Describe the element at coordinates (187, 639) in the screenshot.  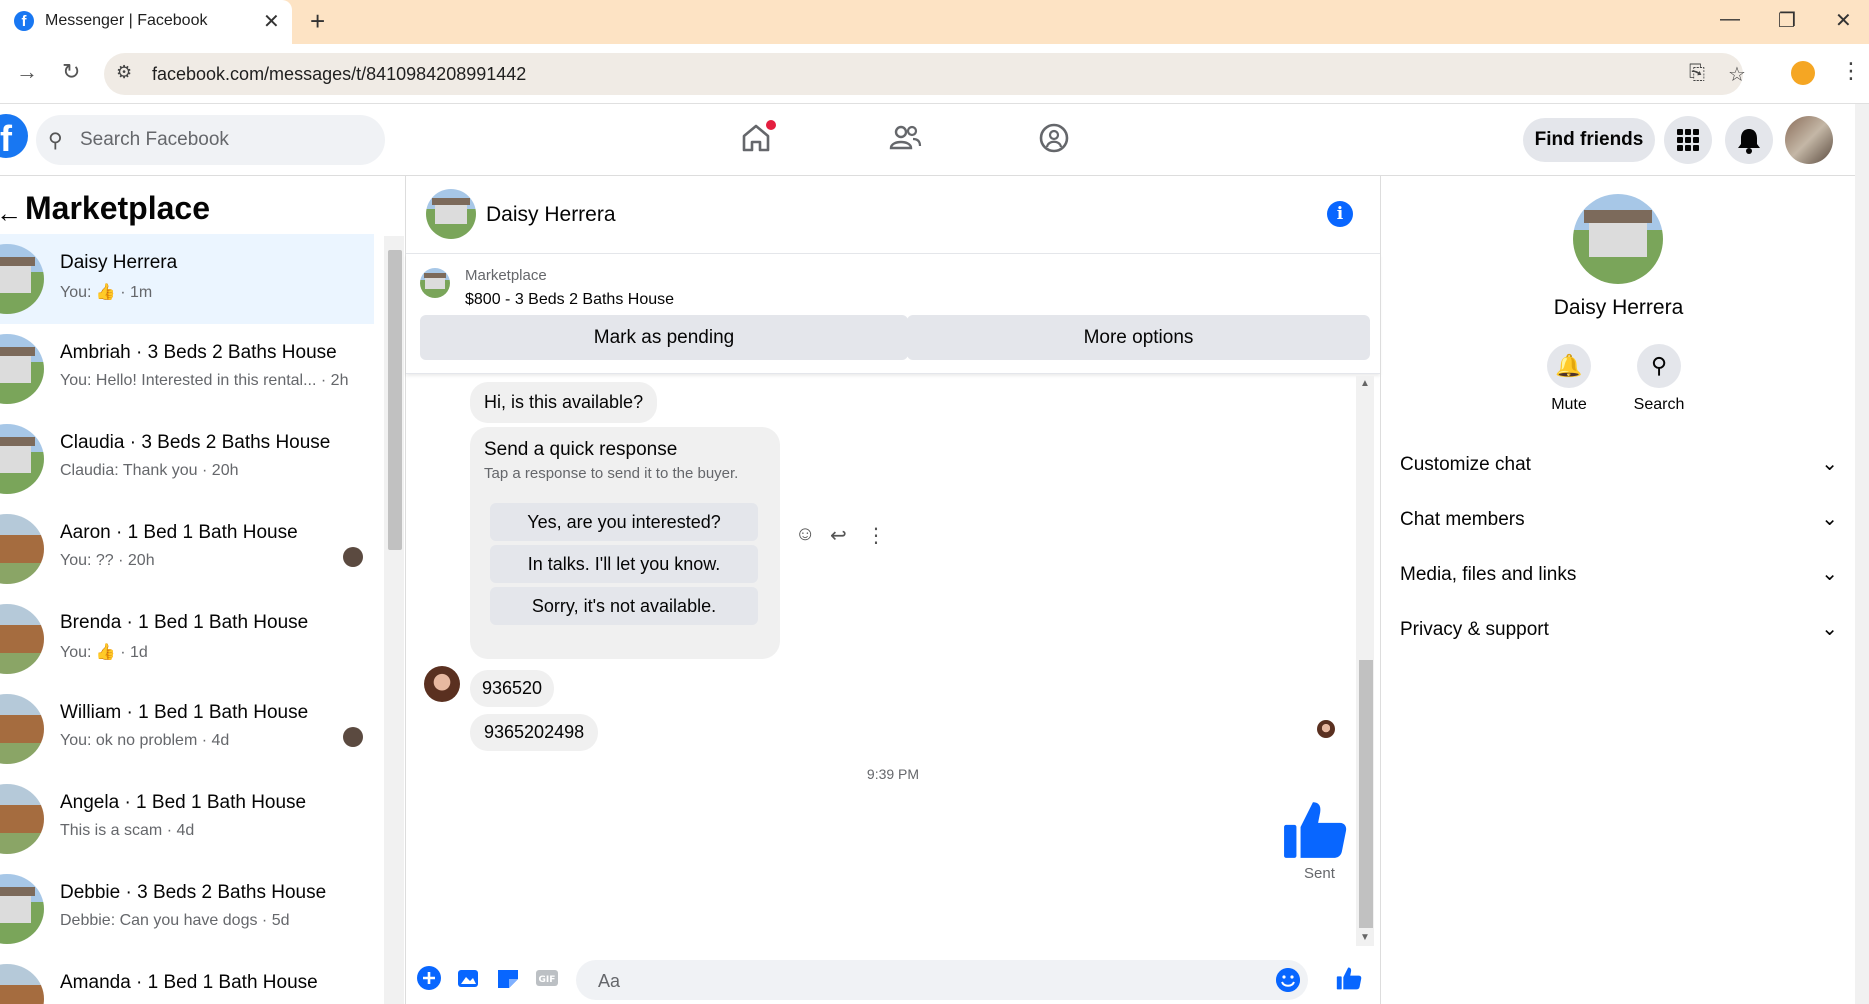
I see `conversation-item: Brenda · 1 Bed 1 Bath House You: 👍 · 1d` at that location.